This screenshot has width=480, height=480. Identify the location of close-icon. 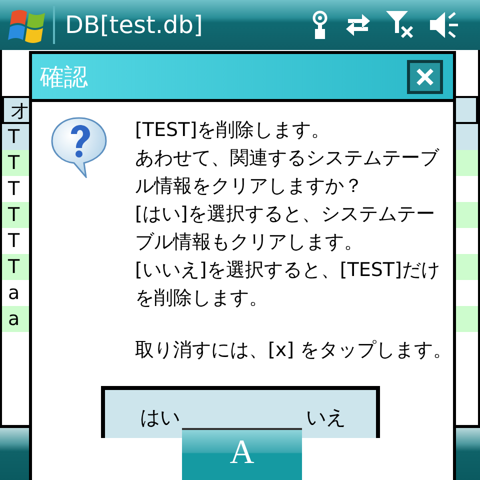
(425, 76).